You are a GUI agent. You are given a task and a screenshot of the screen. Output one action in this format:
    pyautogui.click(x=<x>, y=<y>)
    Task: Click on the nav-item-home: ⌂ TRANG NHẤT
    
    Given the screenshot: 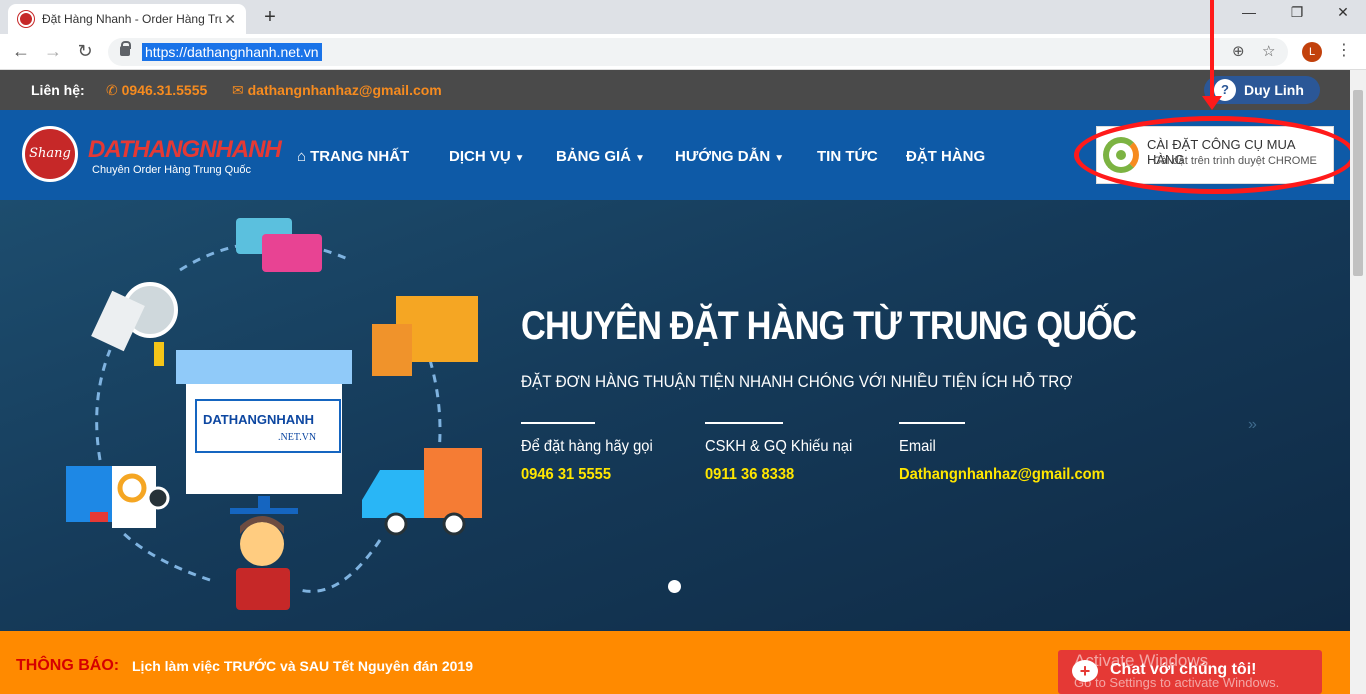 What is the action you would take?
    pyautogui.click(x=353, y=156)
    